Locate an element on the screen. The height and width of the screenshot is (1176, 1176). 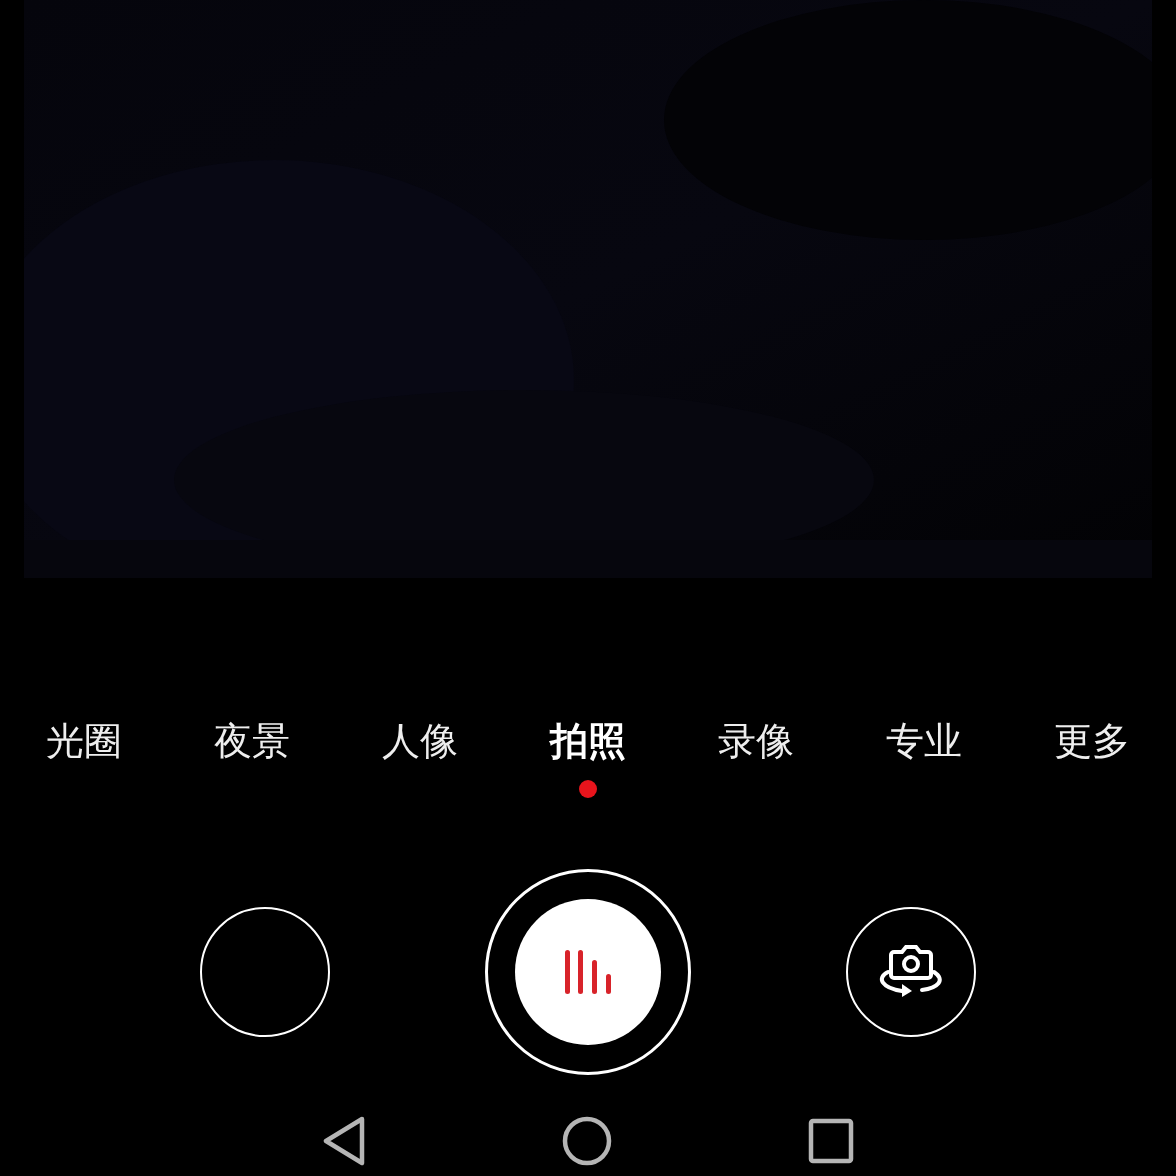
home-icon is located at coordinates (587, 1141).